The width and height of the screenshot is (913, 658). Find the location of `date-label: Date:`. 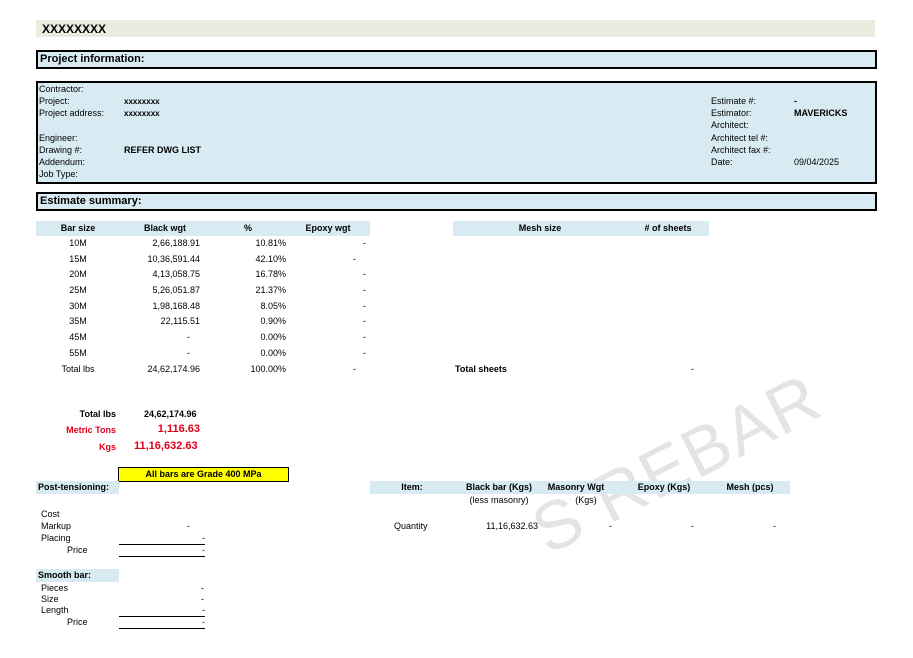

date-label: Date: is located at coordinates (722, 162).